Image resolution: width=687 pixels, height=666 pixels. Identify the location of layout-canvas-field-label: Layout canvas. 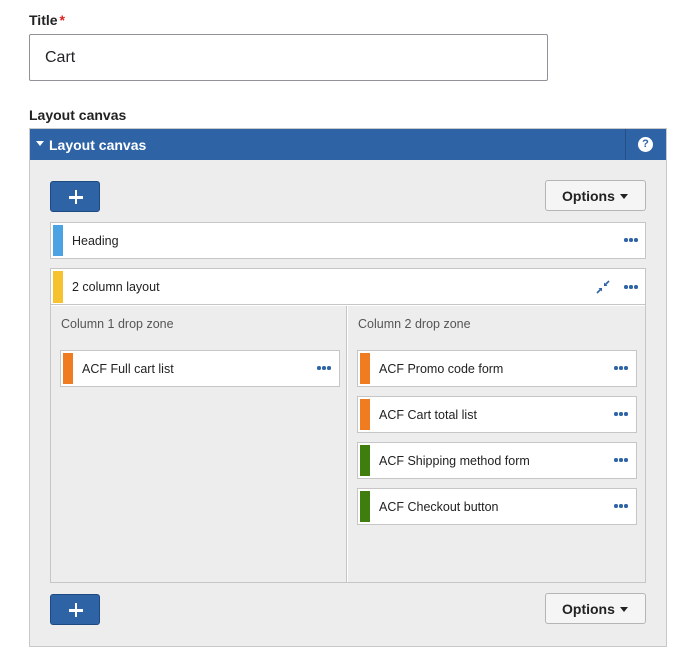
(78, 115).